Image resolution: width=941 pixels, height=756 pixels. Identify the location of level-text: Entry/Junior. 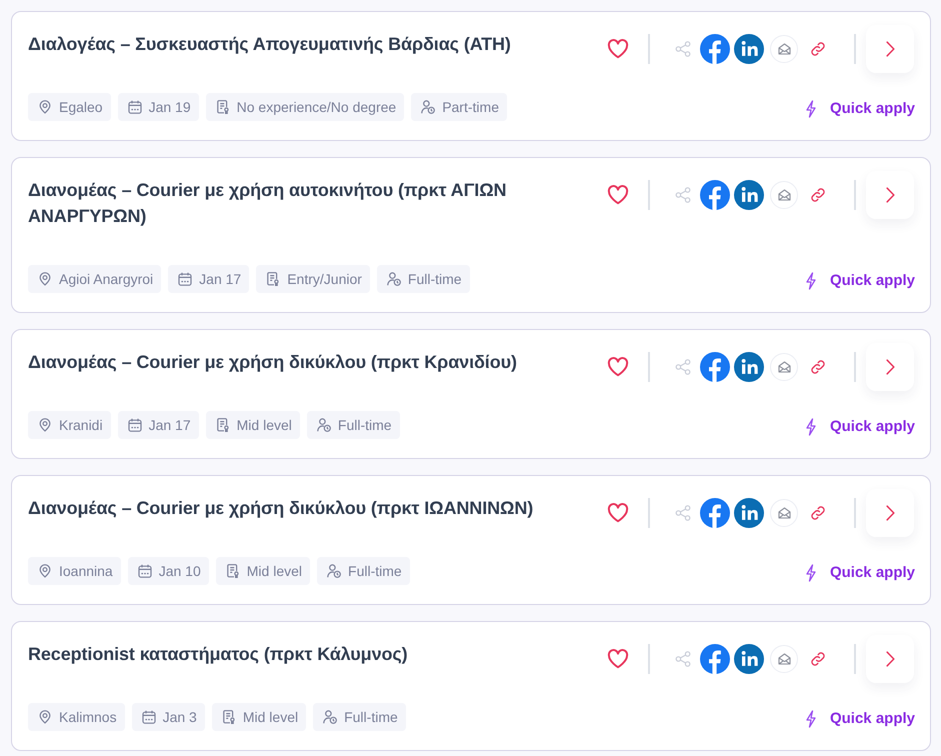
(324, 279).